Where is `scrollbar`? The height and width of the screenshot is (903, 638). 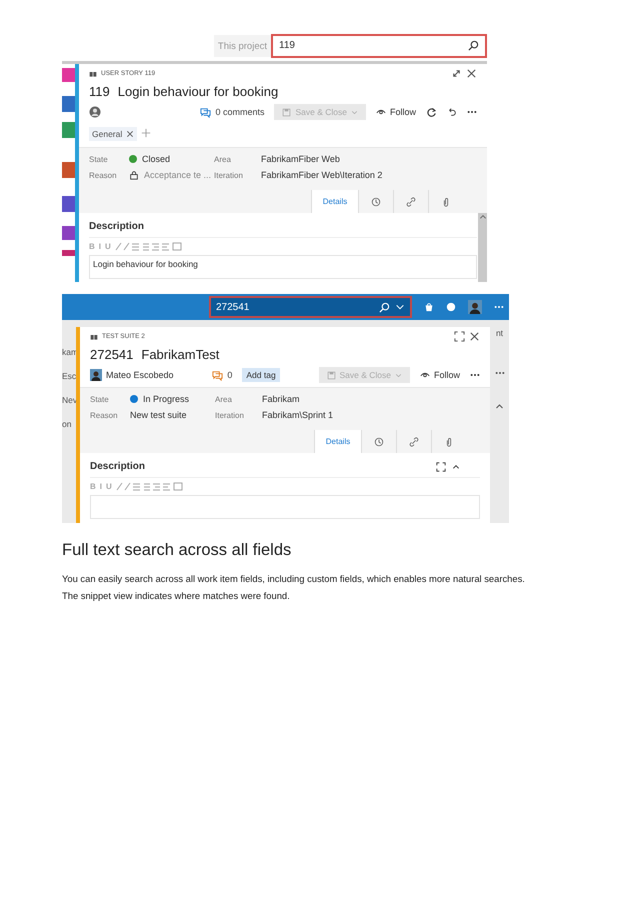 scrollbar is located at coordinates (482, 247).